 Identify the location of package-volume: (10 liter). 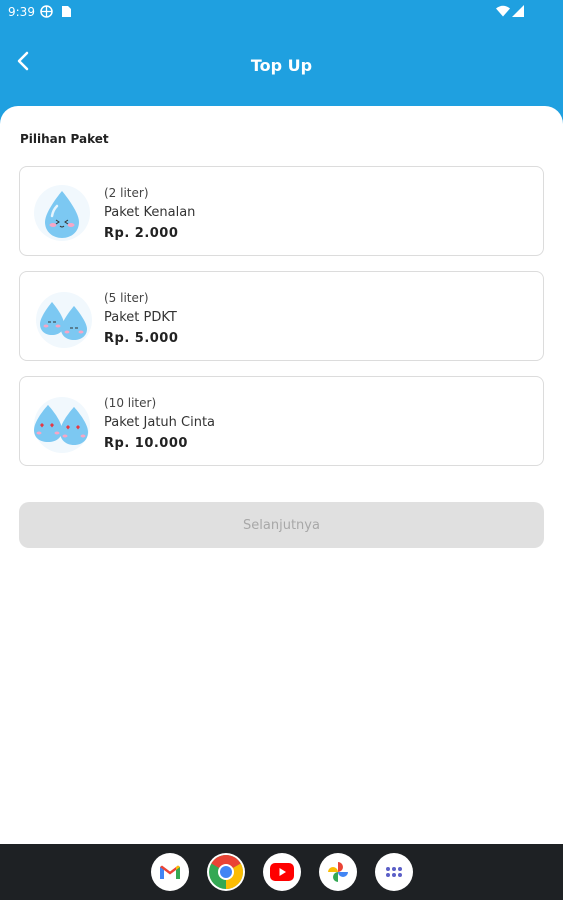
(130, 403).